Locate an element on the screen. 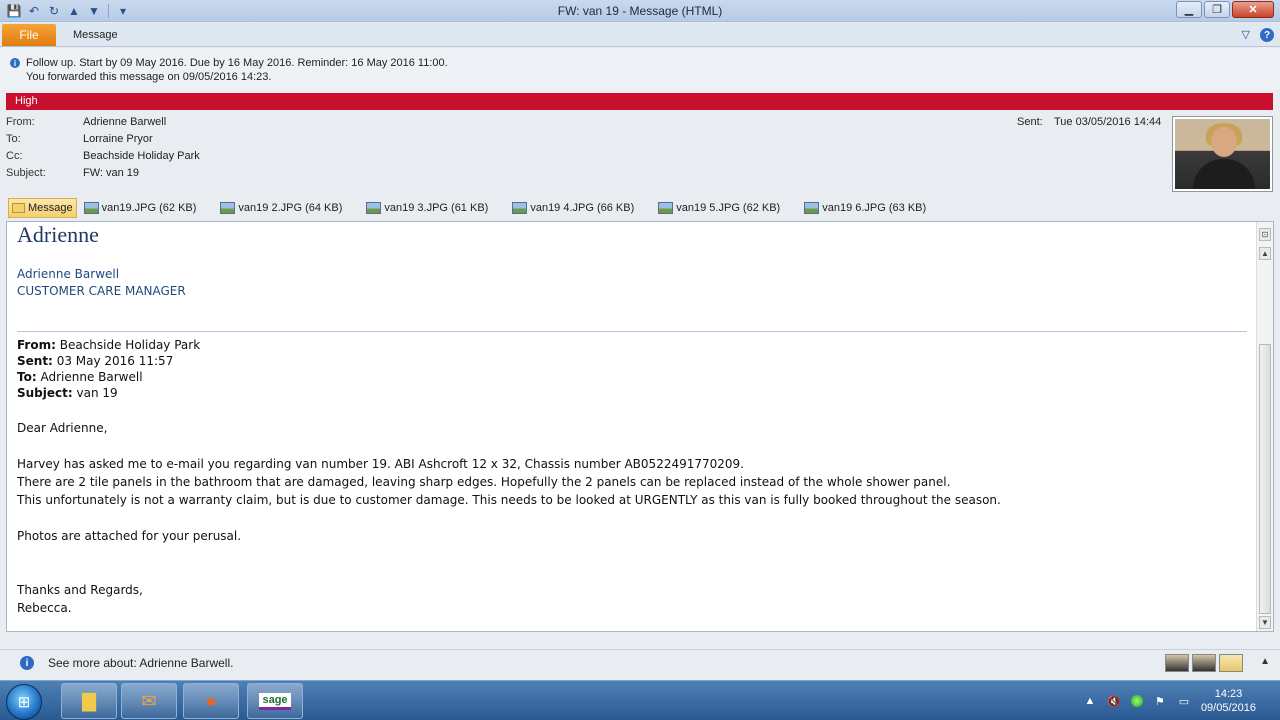 The image size is (1280, 720). from-label: From: is located at coordinates (20, 122).